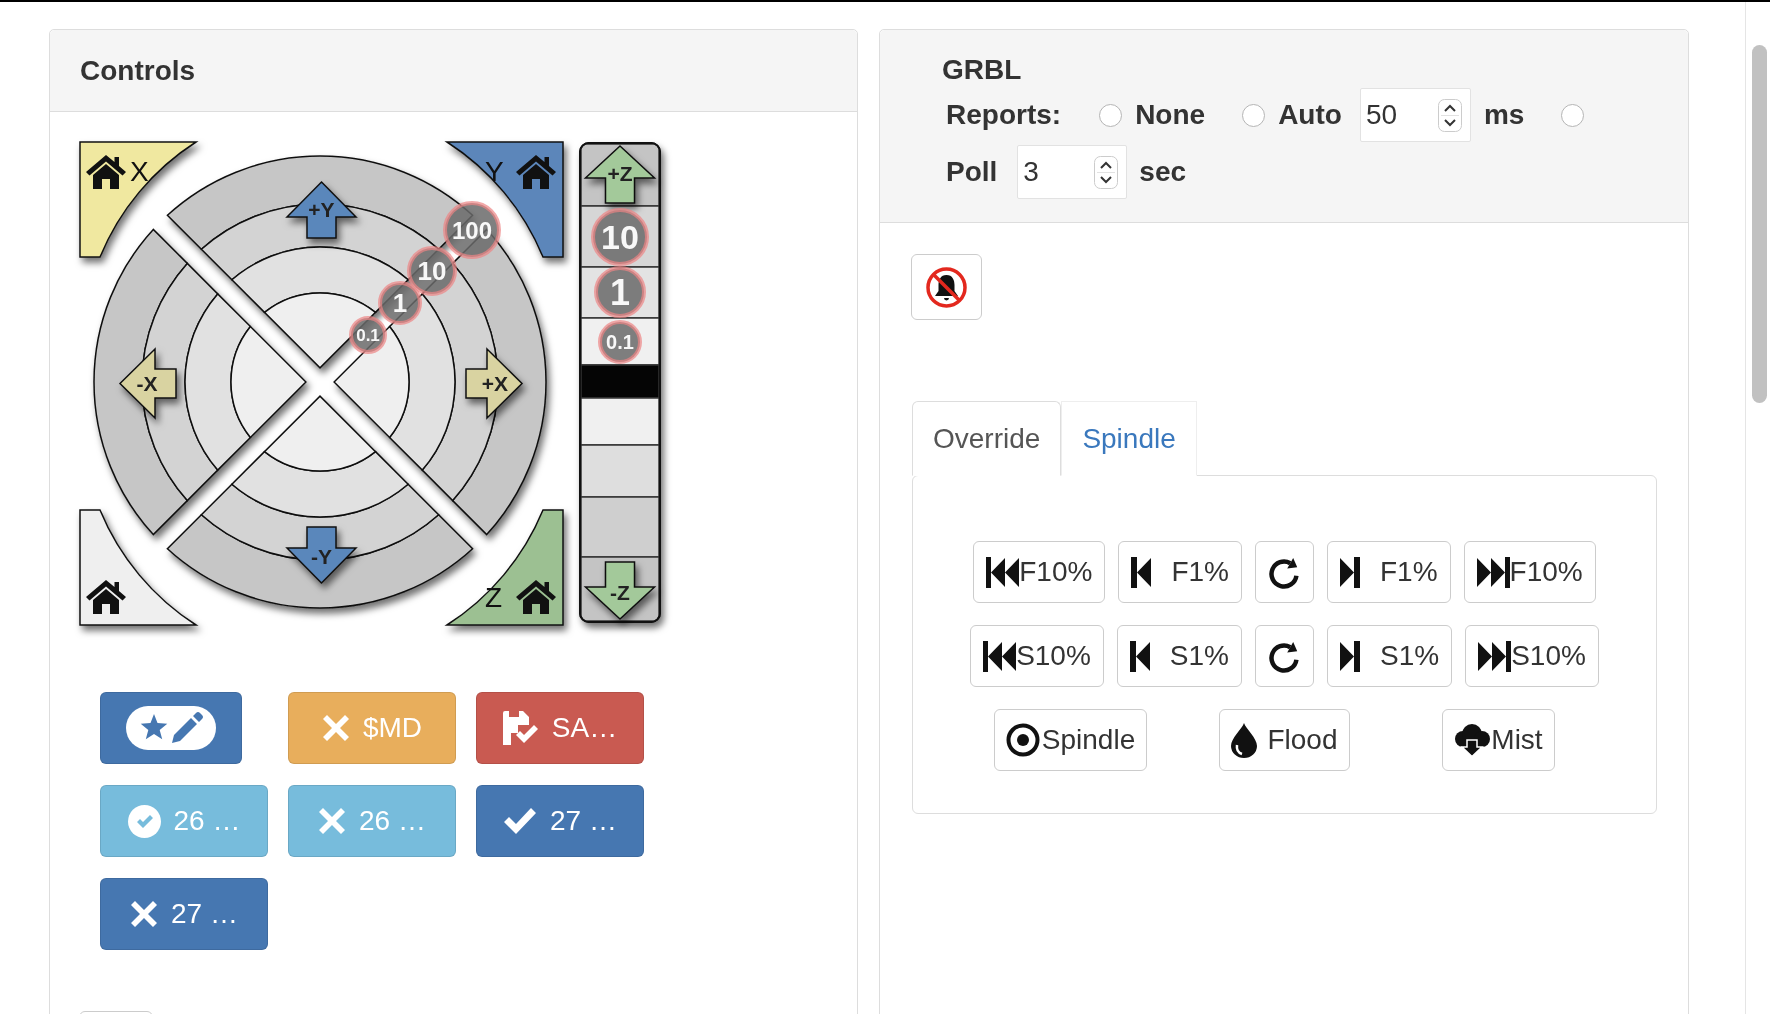  What do you see at coordinates (494, 383) in the screenshot?
I see `direction-arrow: +X` at bounding box center [494, 383].